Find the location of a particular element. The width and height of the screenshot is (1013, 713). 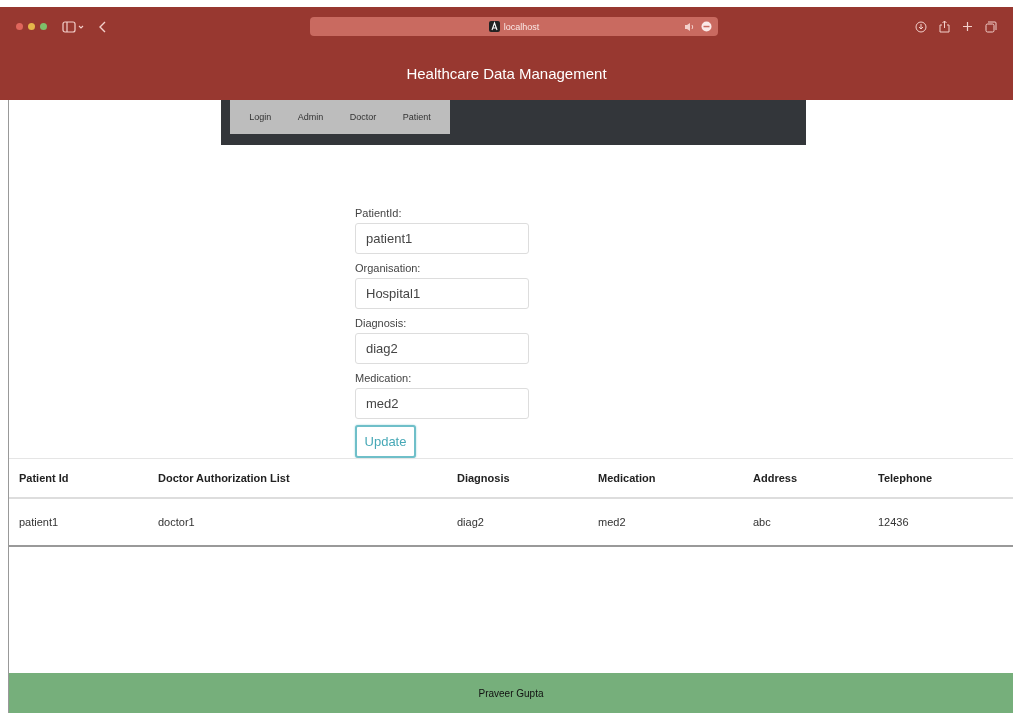

sidebar-icon is located at coordinates (73, 26).